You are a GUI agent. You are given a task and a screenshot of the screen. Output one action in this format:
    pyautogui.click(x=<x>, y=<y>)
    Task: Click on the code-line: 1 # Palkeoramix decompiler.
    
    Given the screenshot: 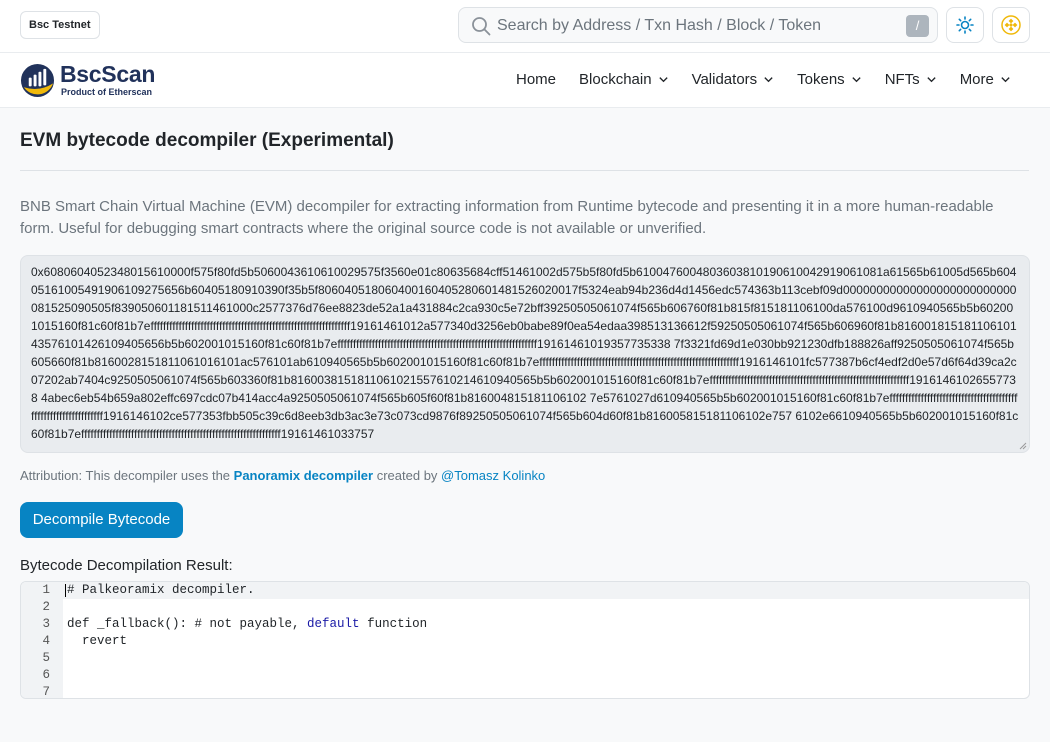 What is the action you would take?
    pyautogui.click(x=525, y=590)
    